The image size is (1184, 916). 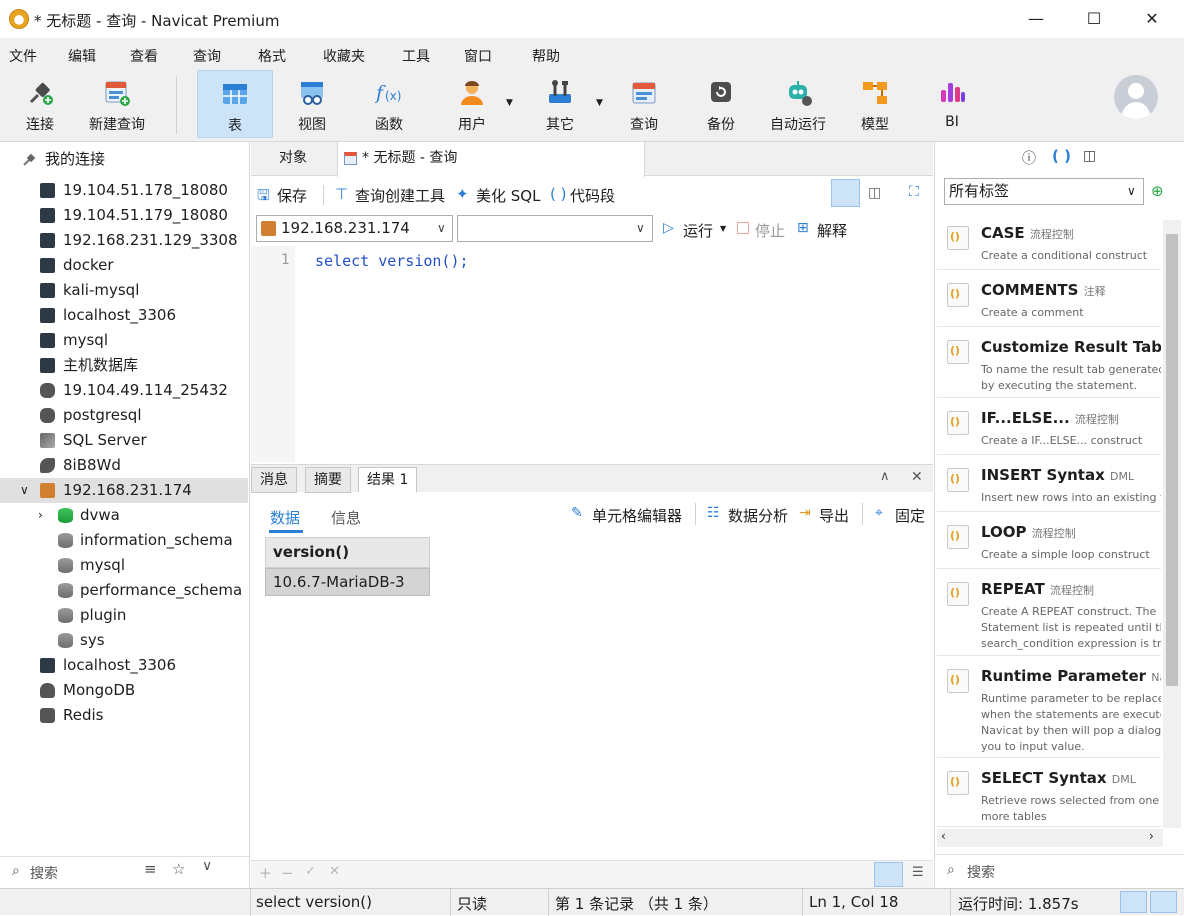 What do you see at coordinates (832, 230) in the screenshot?
I see `explain-button: 解释` at bounding box center [832, 230].